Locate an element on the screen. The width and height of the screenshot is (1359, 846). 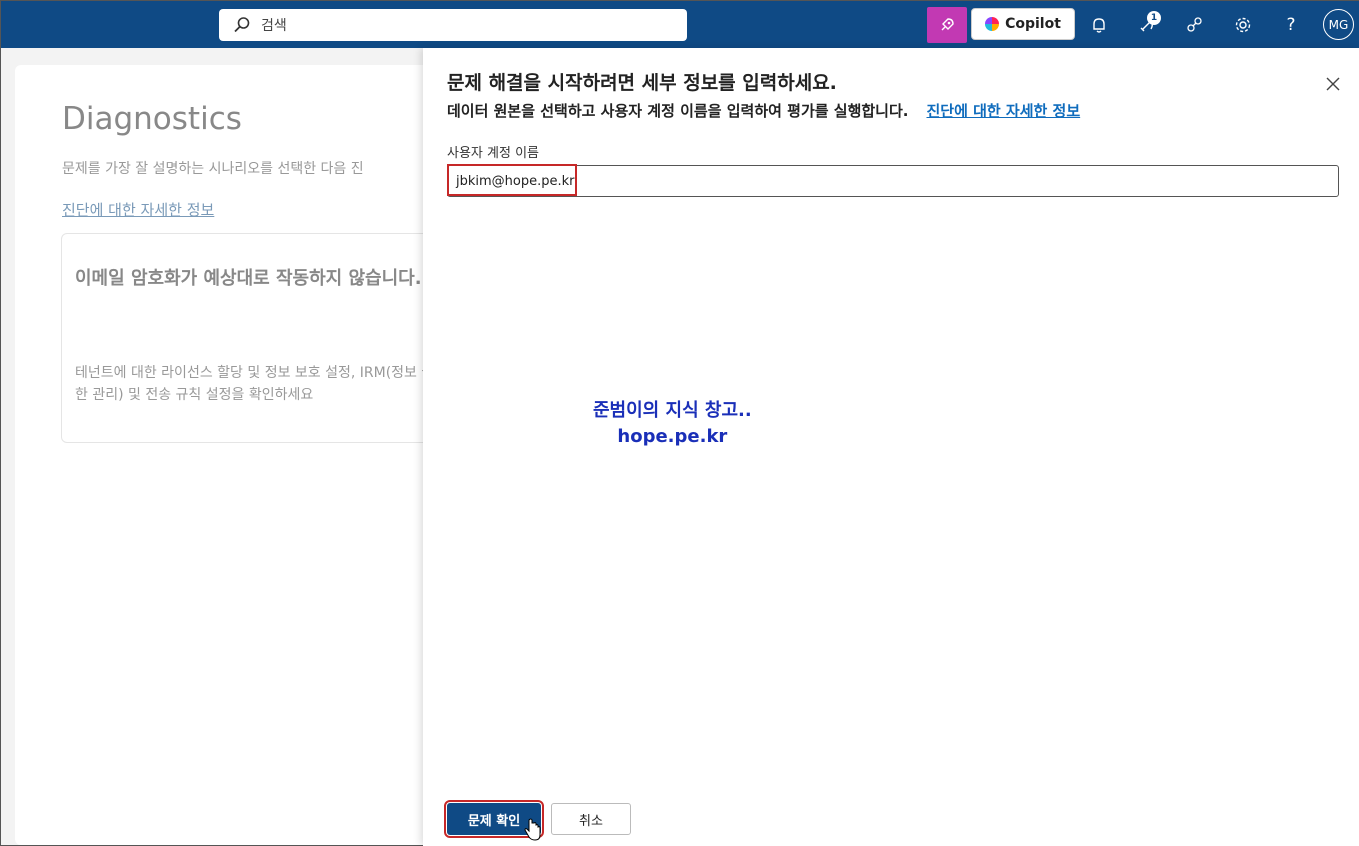
watermark-line2: hope.pe.kr is located at coordinates (672, 436).